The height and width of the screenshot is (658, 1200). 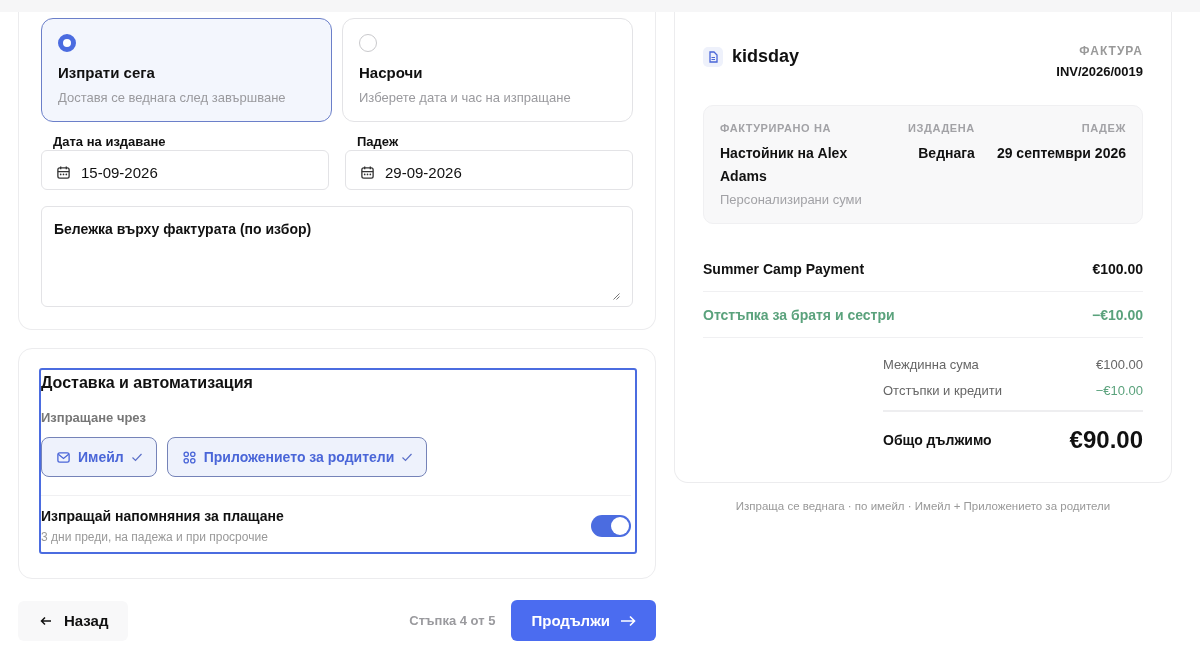 What do you see at coordinates (99, 457) in the screenshot?
I see `channel-chip: Имейл` at bounding box center [99, 457].